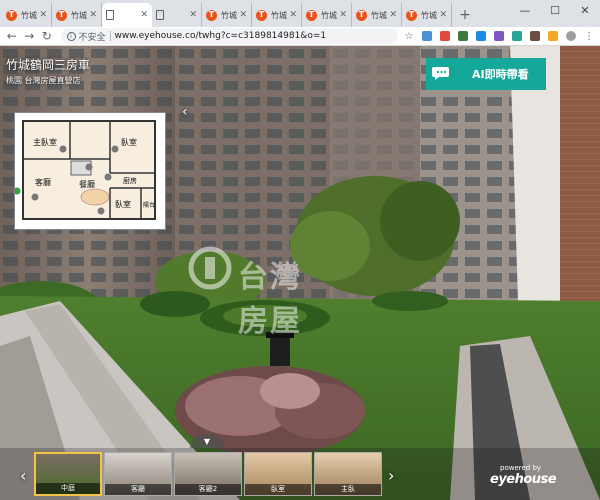 The width and height of the screenshot is (600, 500). What do you see at coordinates (523, 479) in the screenshot?
I see `brand-logo: eyehouse` at bounding box center [523, 479].